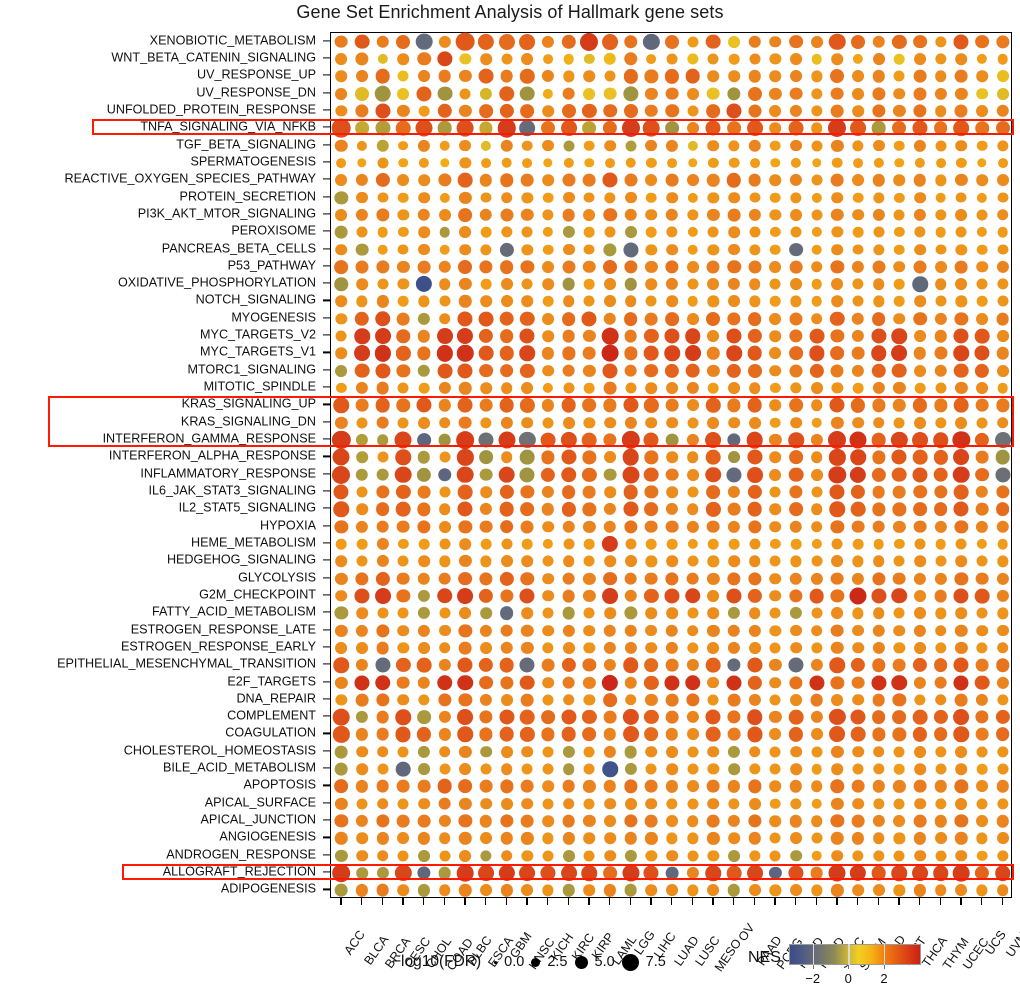 The width and height of the screenshot is (1020, 992). What do you see at coordinates (437, 961) in the screenshot?
I see `size-legend-title: −log10(FDR)` at bounding box center [437, 961].